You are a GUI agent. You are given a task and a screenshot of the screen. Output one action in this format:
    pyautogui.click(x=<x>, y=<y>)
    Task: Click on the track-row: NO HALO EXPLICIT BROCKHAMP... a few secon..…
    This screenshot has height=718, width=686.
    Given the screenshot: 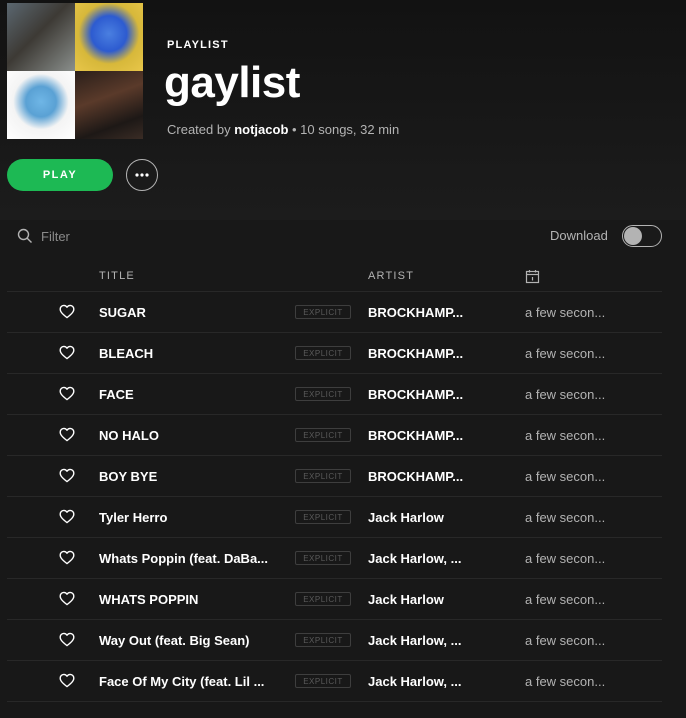 What is the action you would take?
    pyautogui.click(x=334, y=435)
    